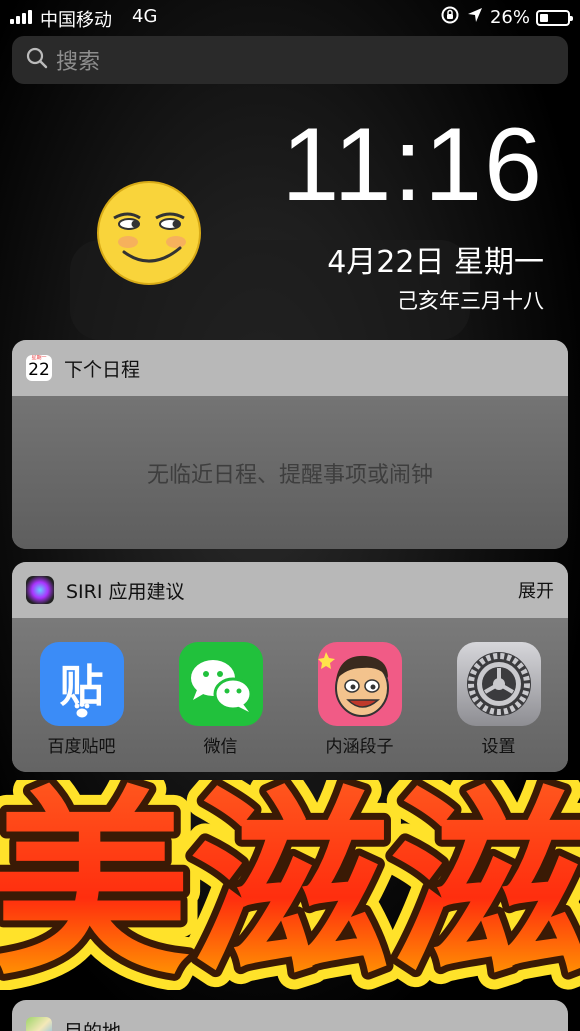  Describe the element at coordinates (290, 1015) in the screenshot. I see `maps-widget: 目的地` at that location.